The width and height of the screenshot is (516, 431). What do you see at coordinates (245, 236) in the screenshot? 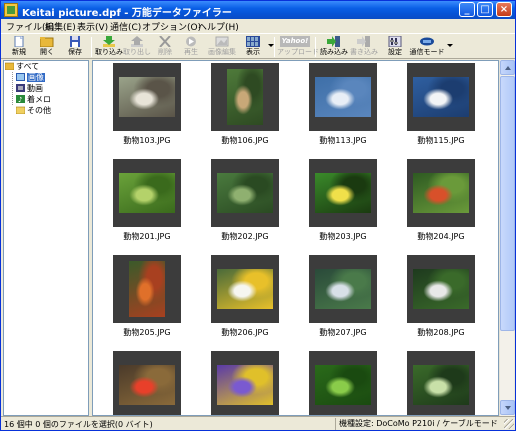
I see `thumbnail-caption: 動物202.JPG` at bounding box center [245, 236].